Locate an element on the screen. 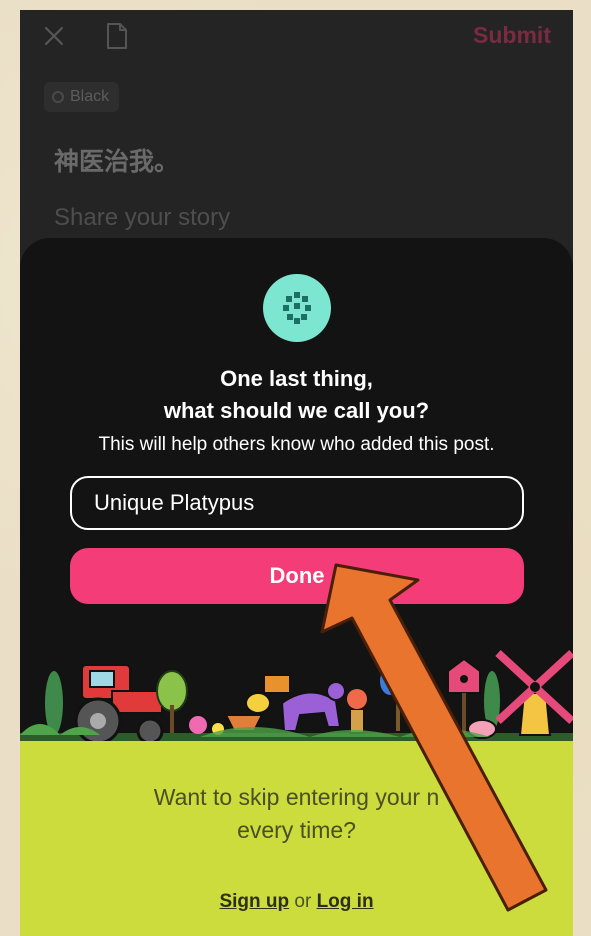  close-icon is located at coordinates (54, 36).